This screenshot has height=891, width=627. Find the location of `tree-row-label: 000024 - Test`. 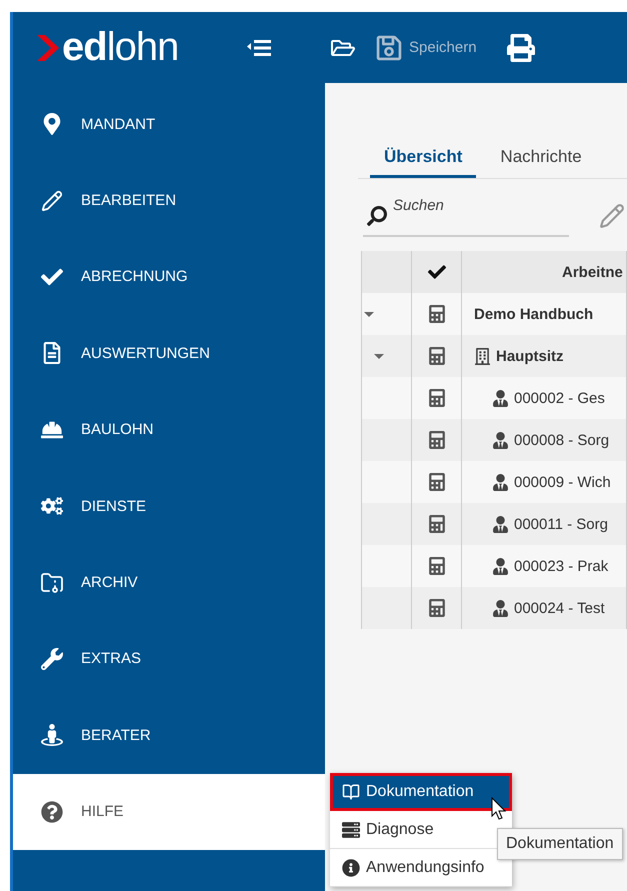

tree-row-label: 000024 - Test is located at coordinates (559, 608).